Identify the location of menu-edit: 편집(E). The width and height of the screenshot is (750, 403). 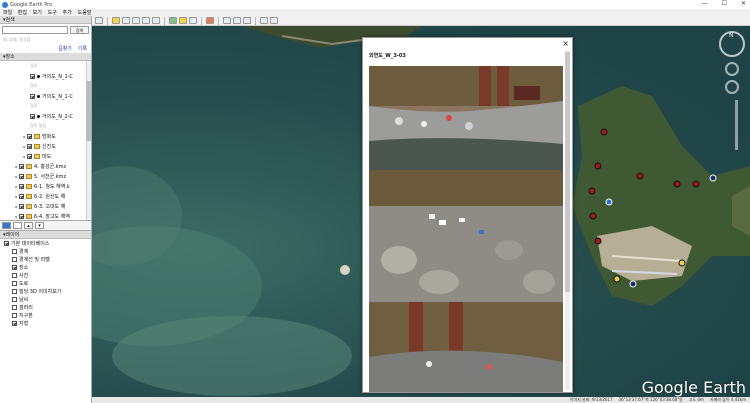
(23, 15).